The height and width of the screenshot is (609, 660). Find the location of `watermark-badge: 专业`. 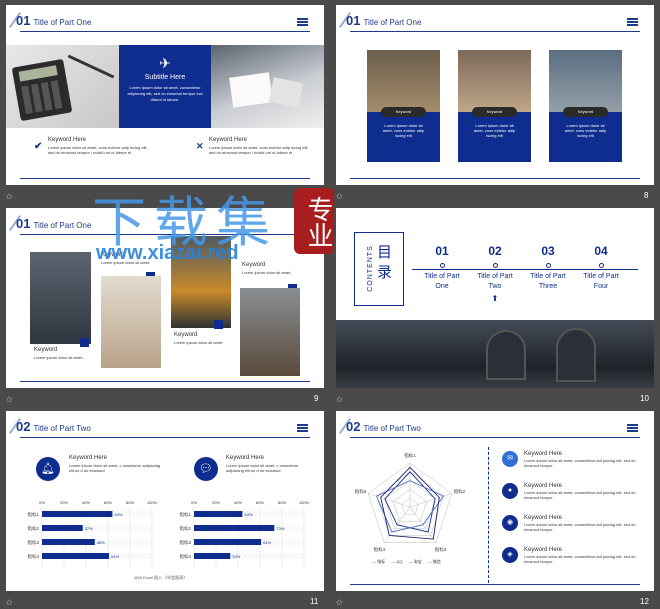

watermark-badge: 专业 is located at coordinates (314, 221).